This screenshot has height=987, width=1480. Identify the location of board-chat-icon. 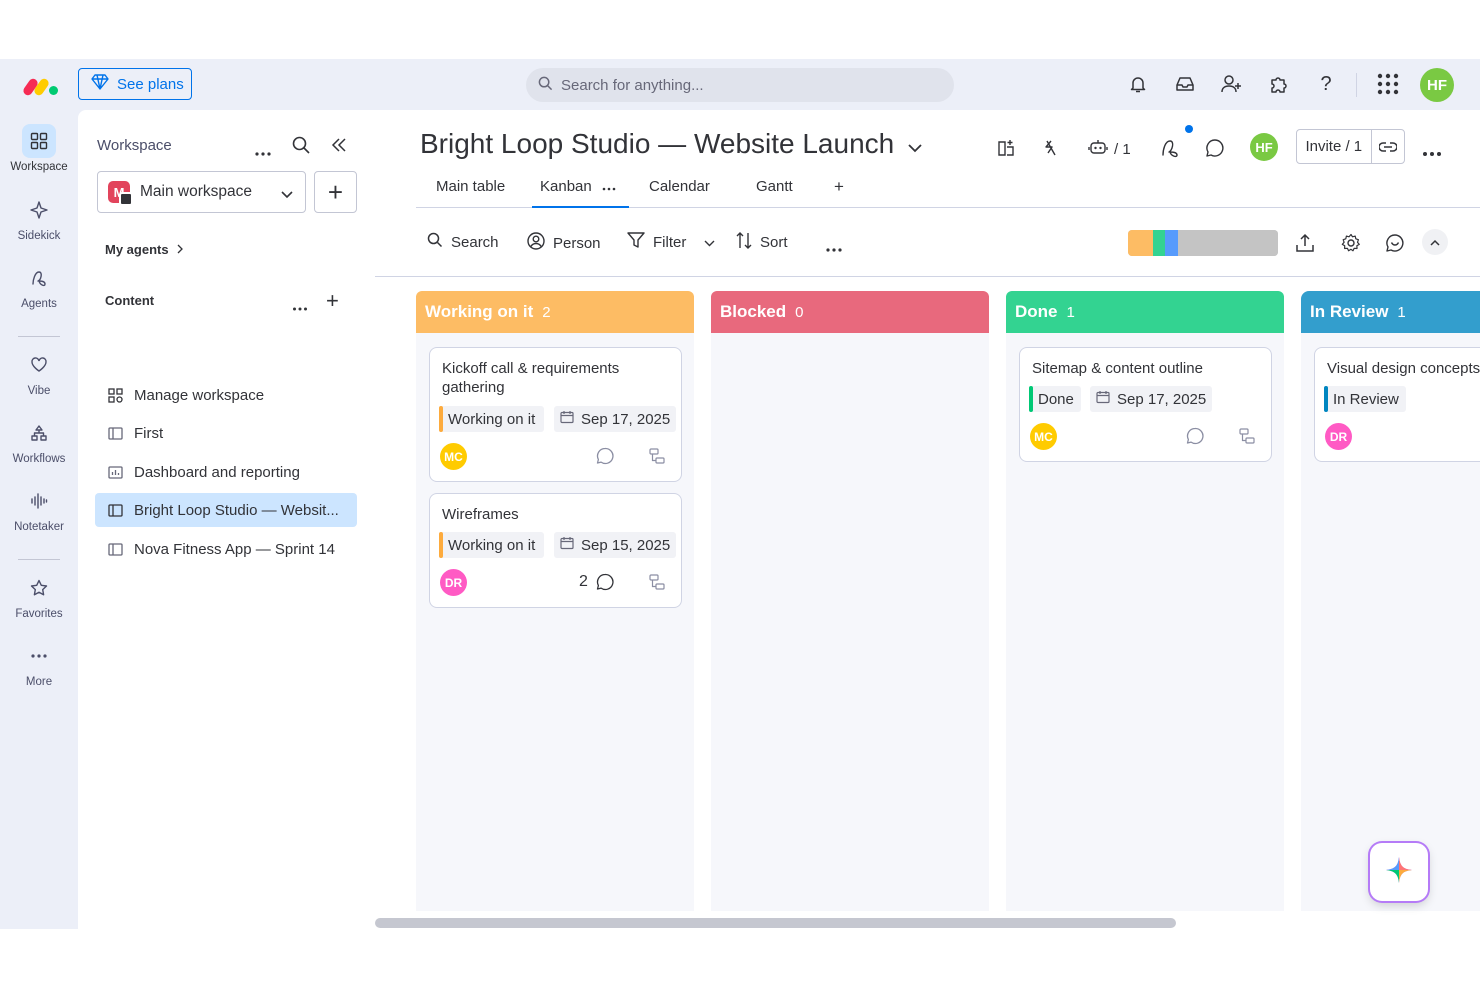
(1395, 245).